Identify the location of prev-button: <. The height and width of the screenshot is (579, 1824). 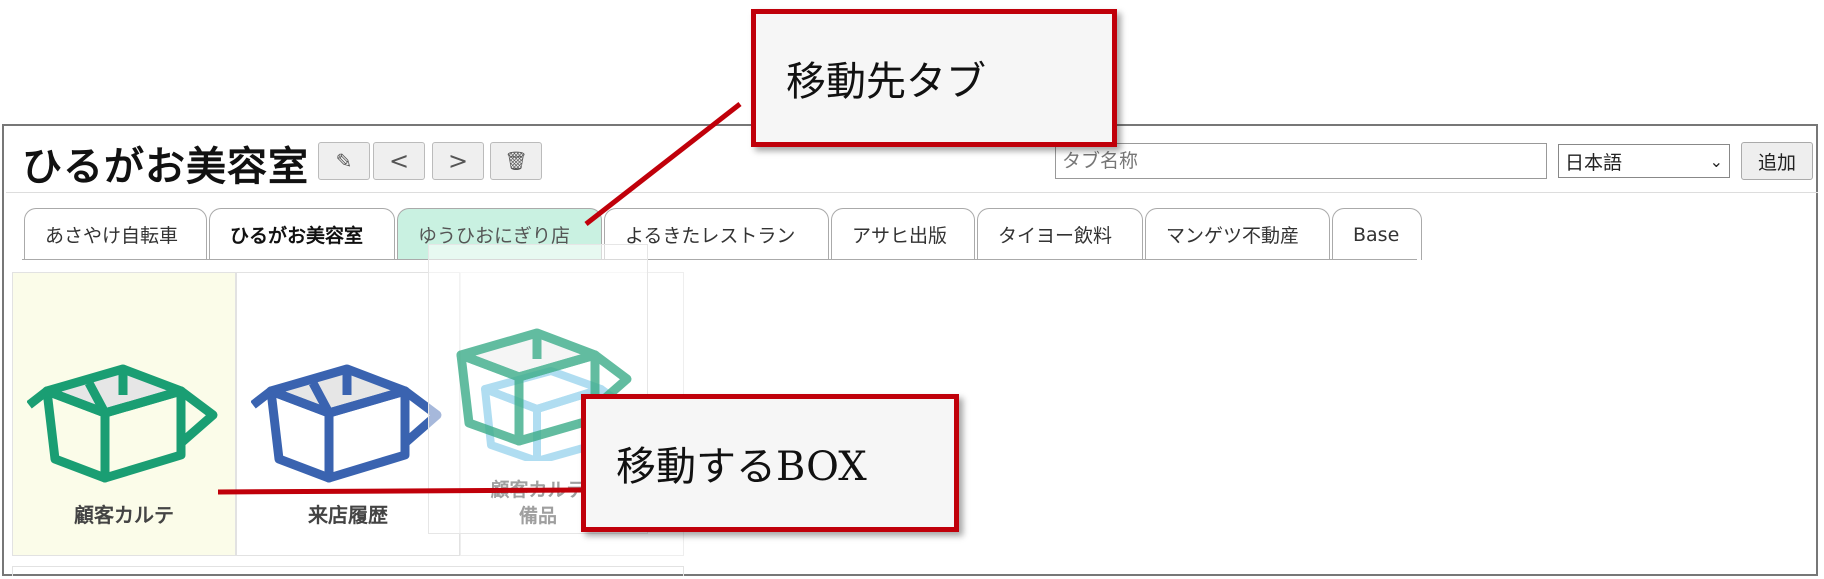
(399, 161).